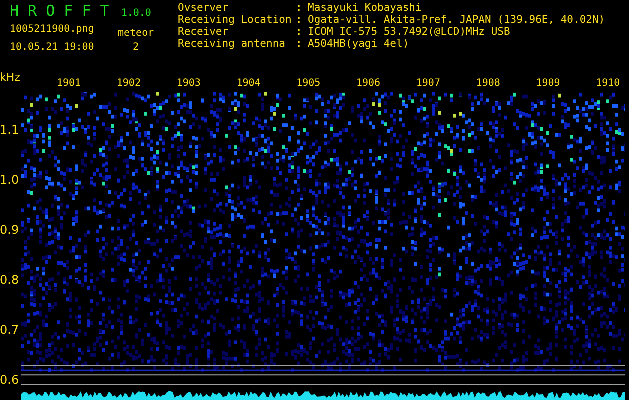 This screenshot has height=400, width=629. What do you see at coordinates (232, 44) in the screenshot?
I see `field-label: Receiving antenna` at bounding box center [232, 44].